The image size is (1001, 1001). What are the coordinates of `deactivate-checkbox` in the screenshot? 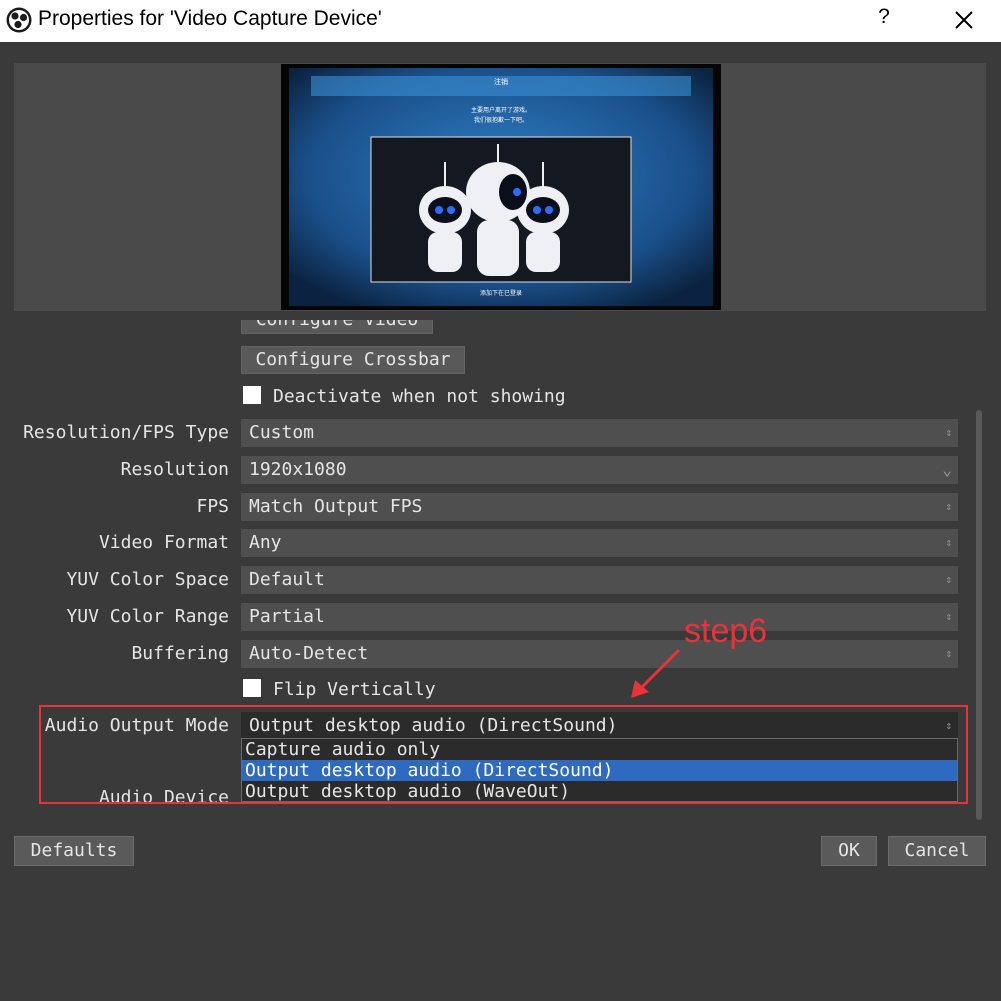 It's located at (252, 395).